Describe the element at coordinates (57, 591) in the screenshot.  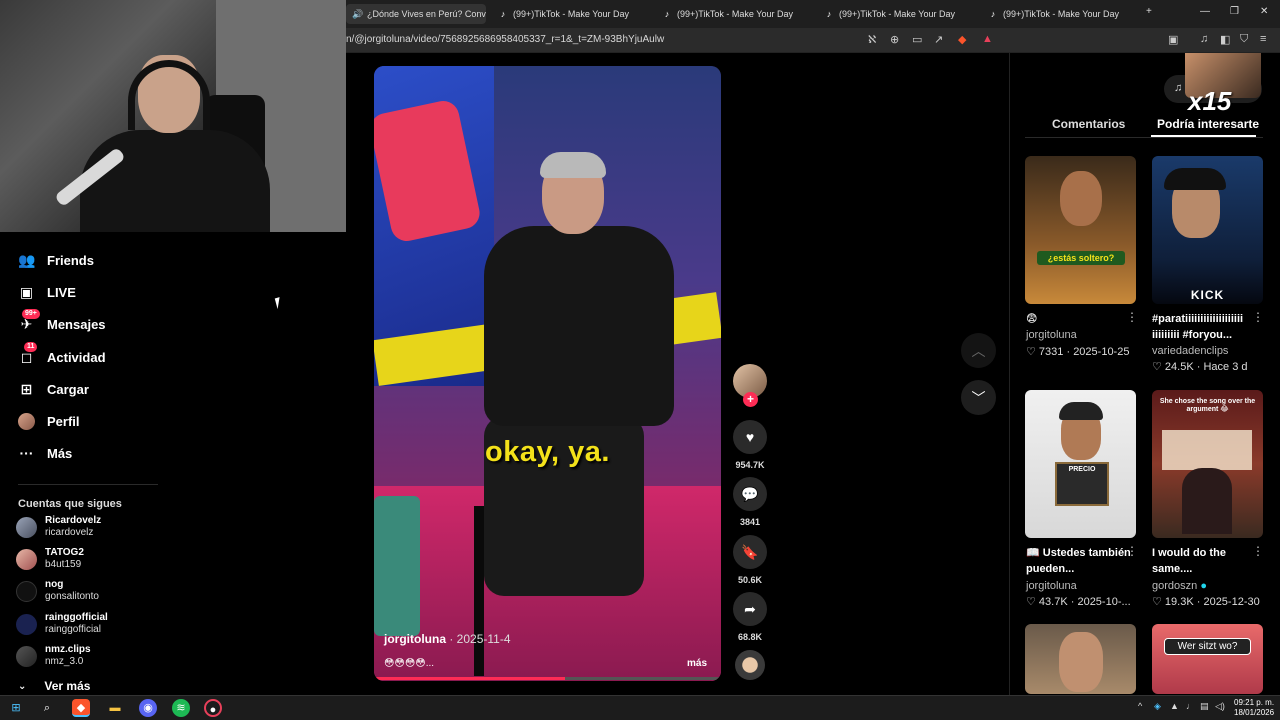
I see `following-item: nog gonsalitonto` at that location.